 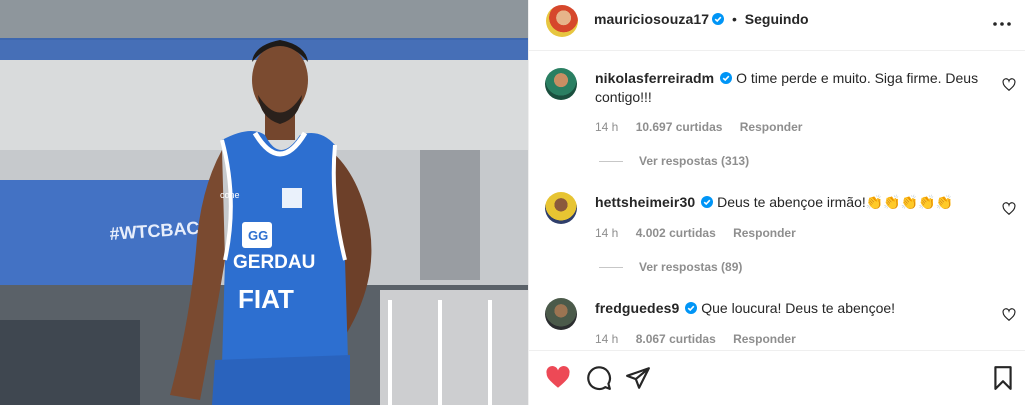 What do you see at coordinates (691, 267) in the screenshot?
I see `view-replies-label: Ver respostas (89)` at bounding box center [691, 267].